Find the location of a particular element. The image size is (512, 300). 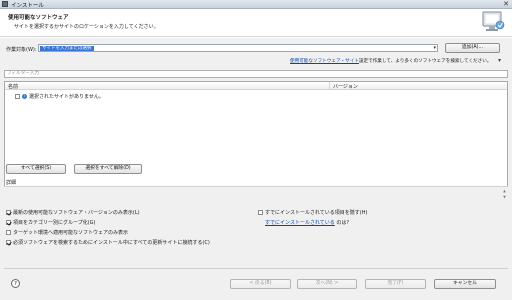

view-menu-icon: ▾ is located at coordinates (499, 60).